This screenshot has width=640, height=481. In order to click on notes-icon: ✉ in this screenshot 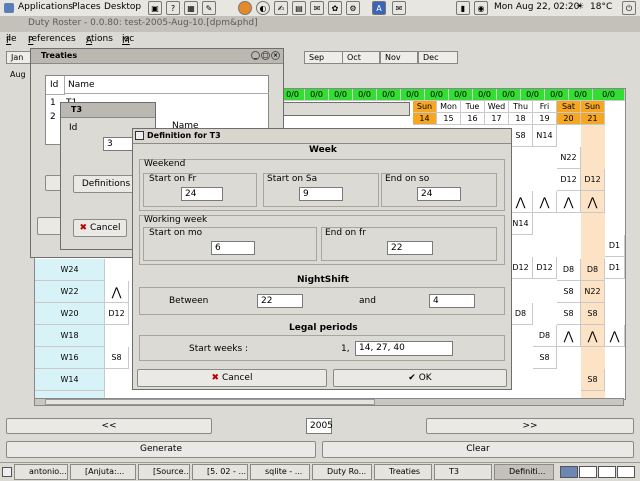, I will do `click(317, 8)`.